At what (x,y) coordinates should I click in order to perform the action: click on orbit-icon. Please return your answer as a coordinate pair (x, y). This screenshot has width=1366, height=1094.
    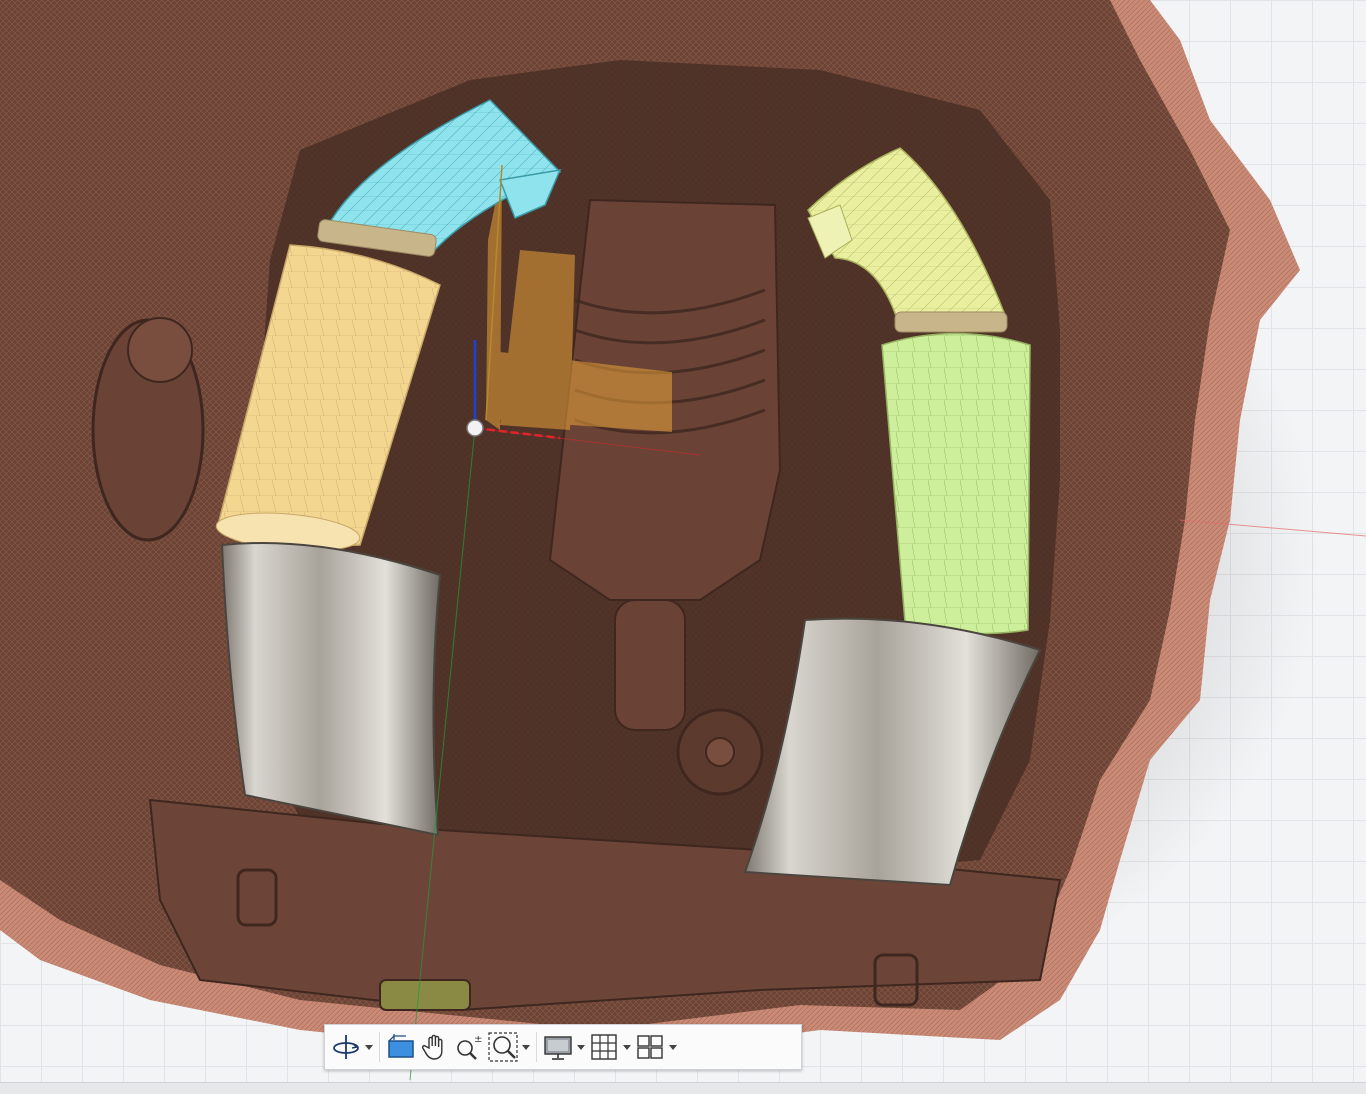
    Looking at the image, I should click on (346, 1047).